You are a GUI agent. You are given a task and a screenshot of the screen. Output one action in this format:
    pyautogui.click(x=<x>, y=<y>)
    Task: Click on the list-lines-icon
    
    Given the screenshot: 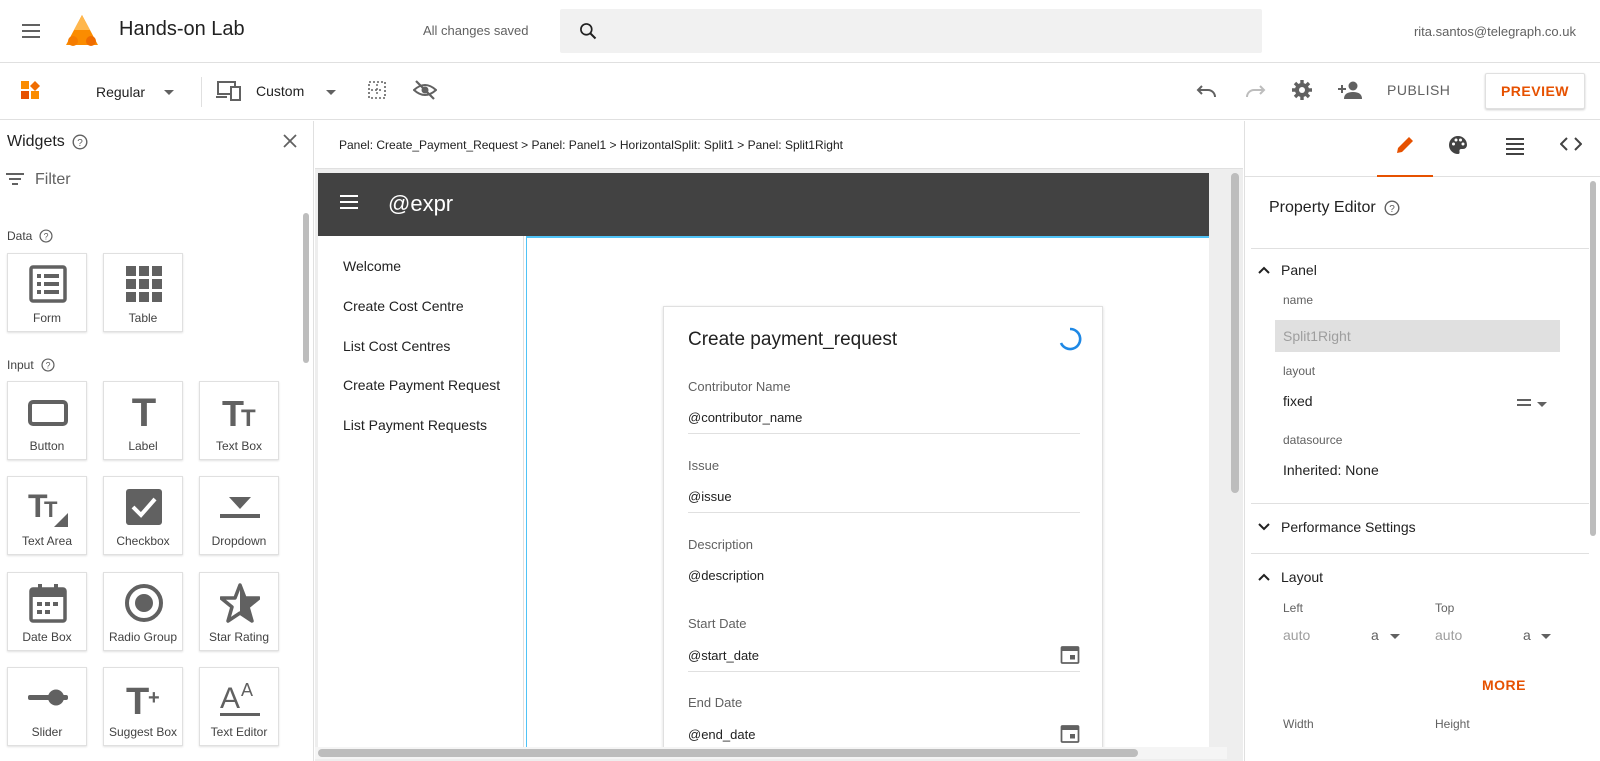 What is the action you would take?
    pyautogui.click(x=1515, y=146)
    